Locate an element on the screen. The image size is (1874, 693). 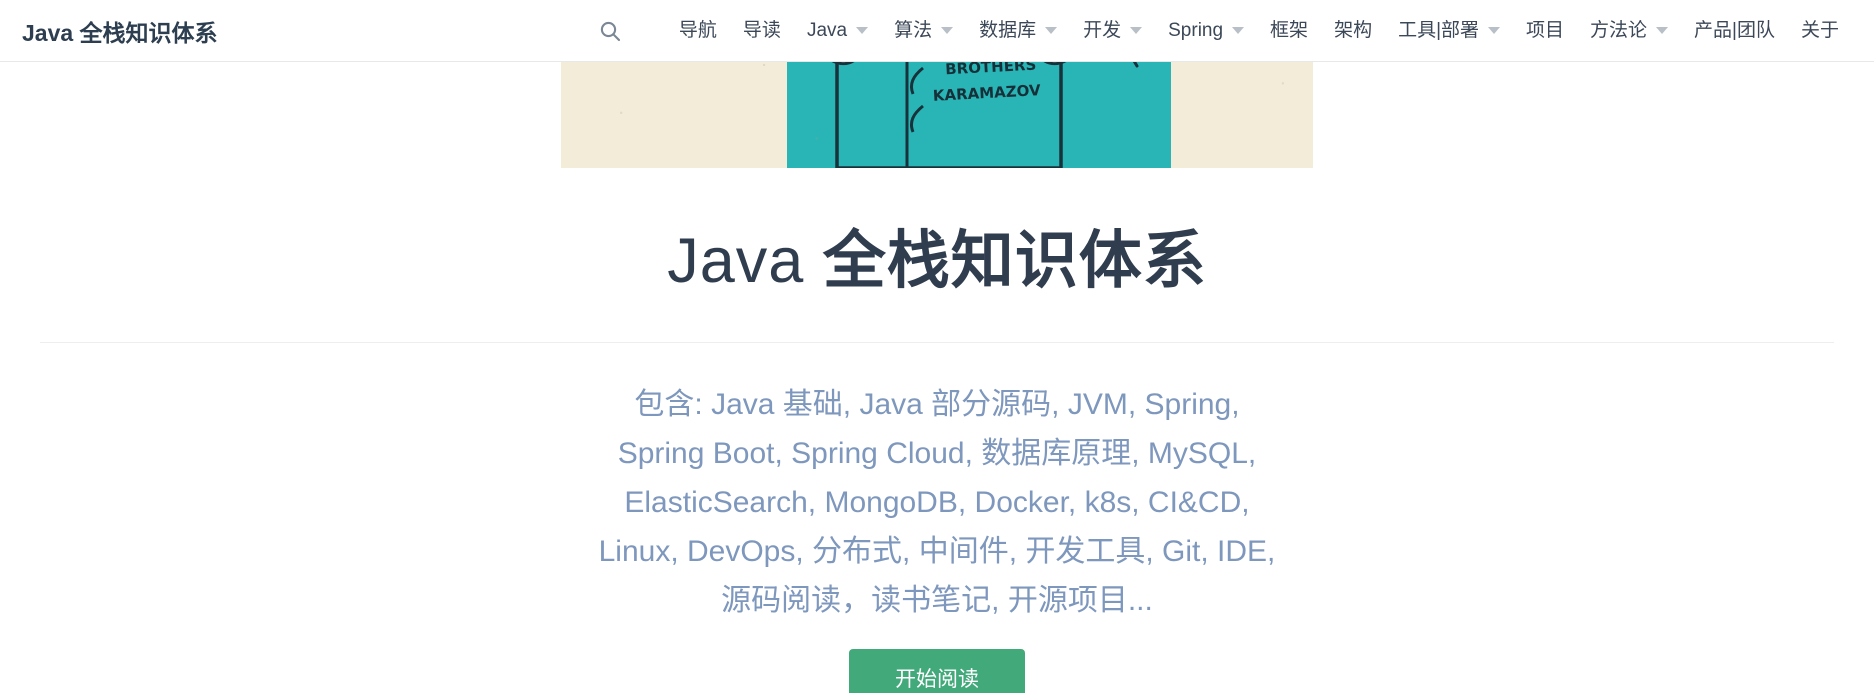
nav-item-kuangjia: 框架 is located at coordinates (1289, 31).